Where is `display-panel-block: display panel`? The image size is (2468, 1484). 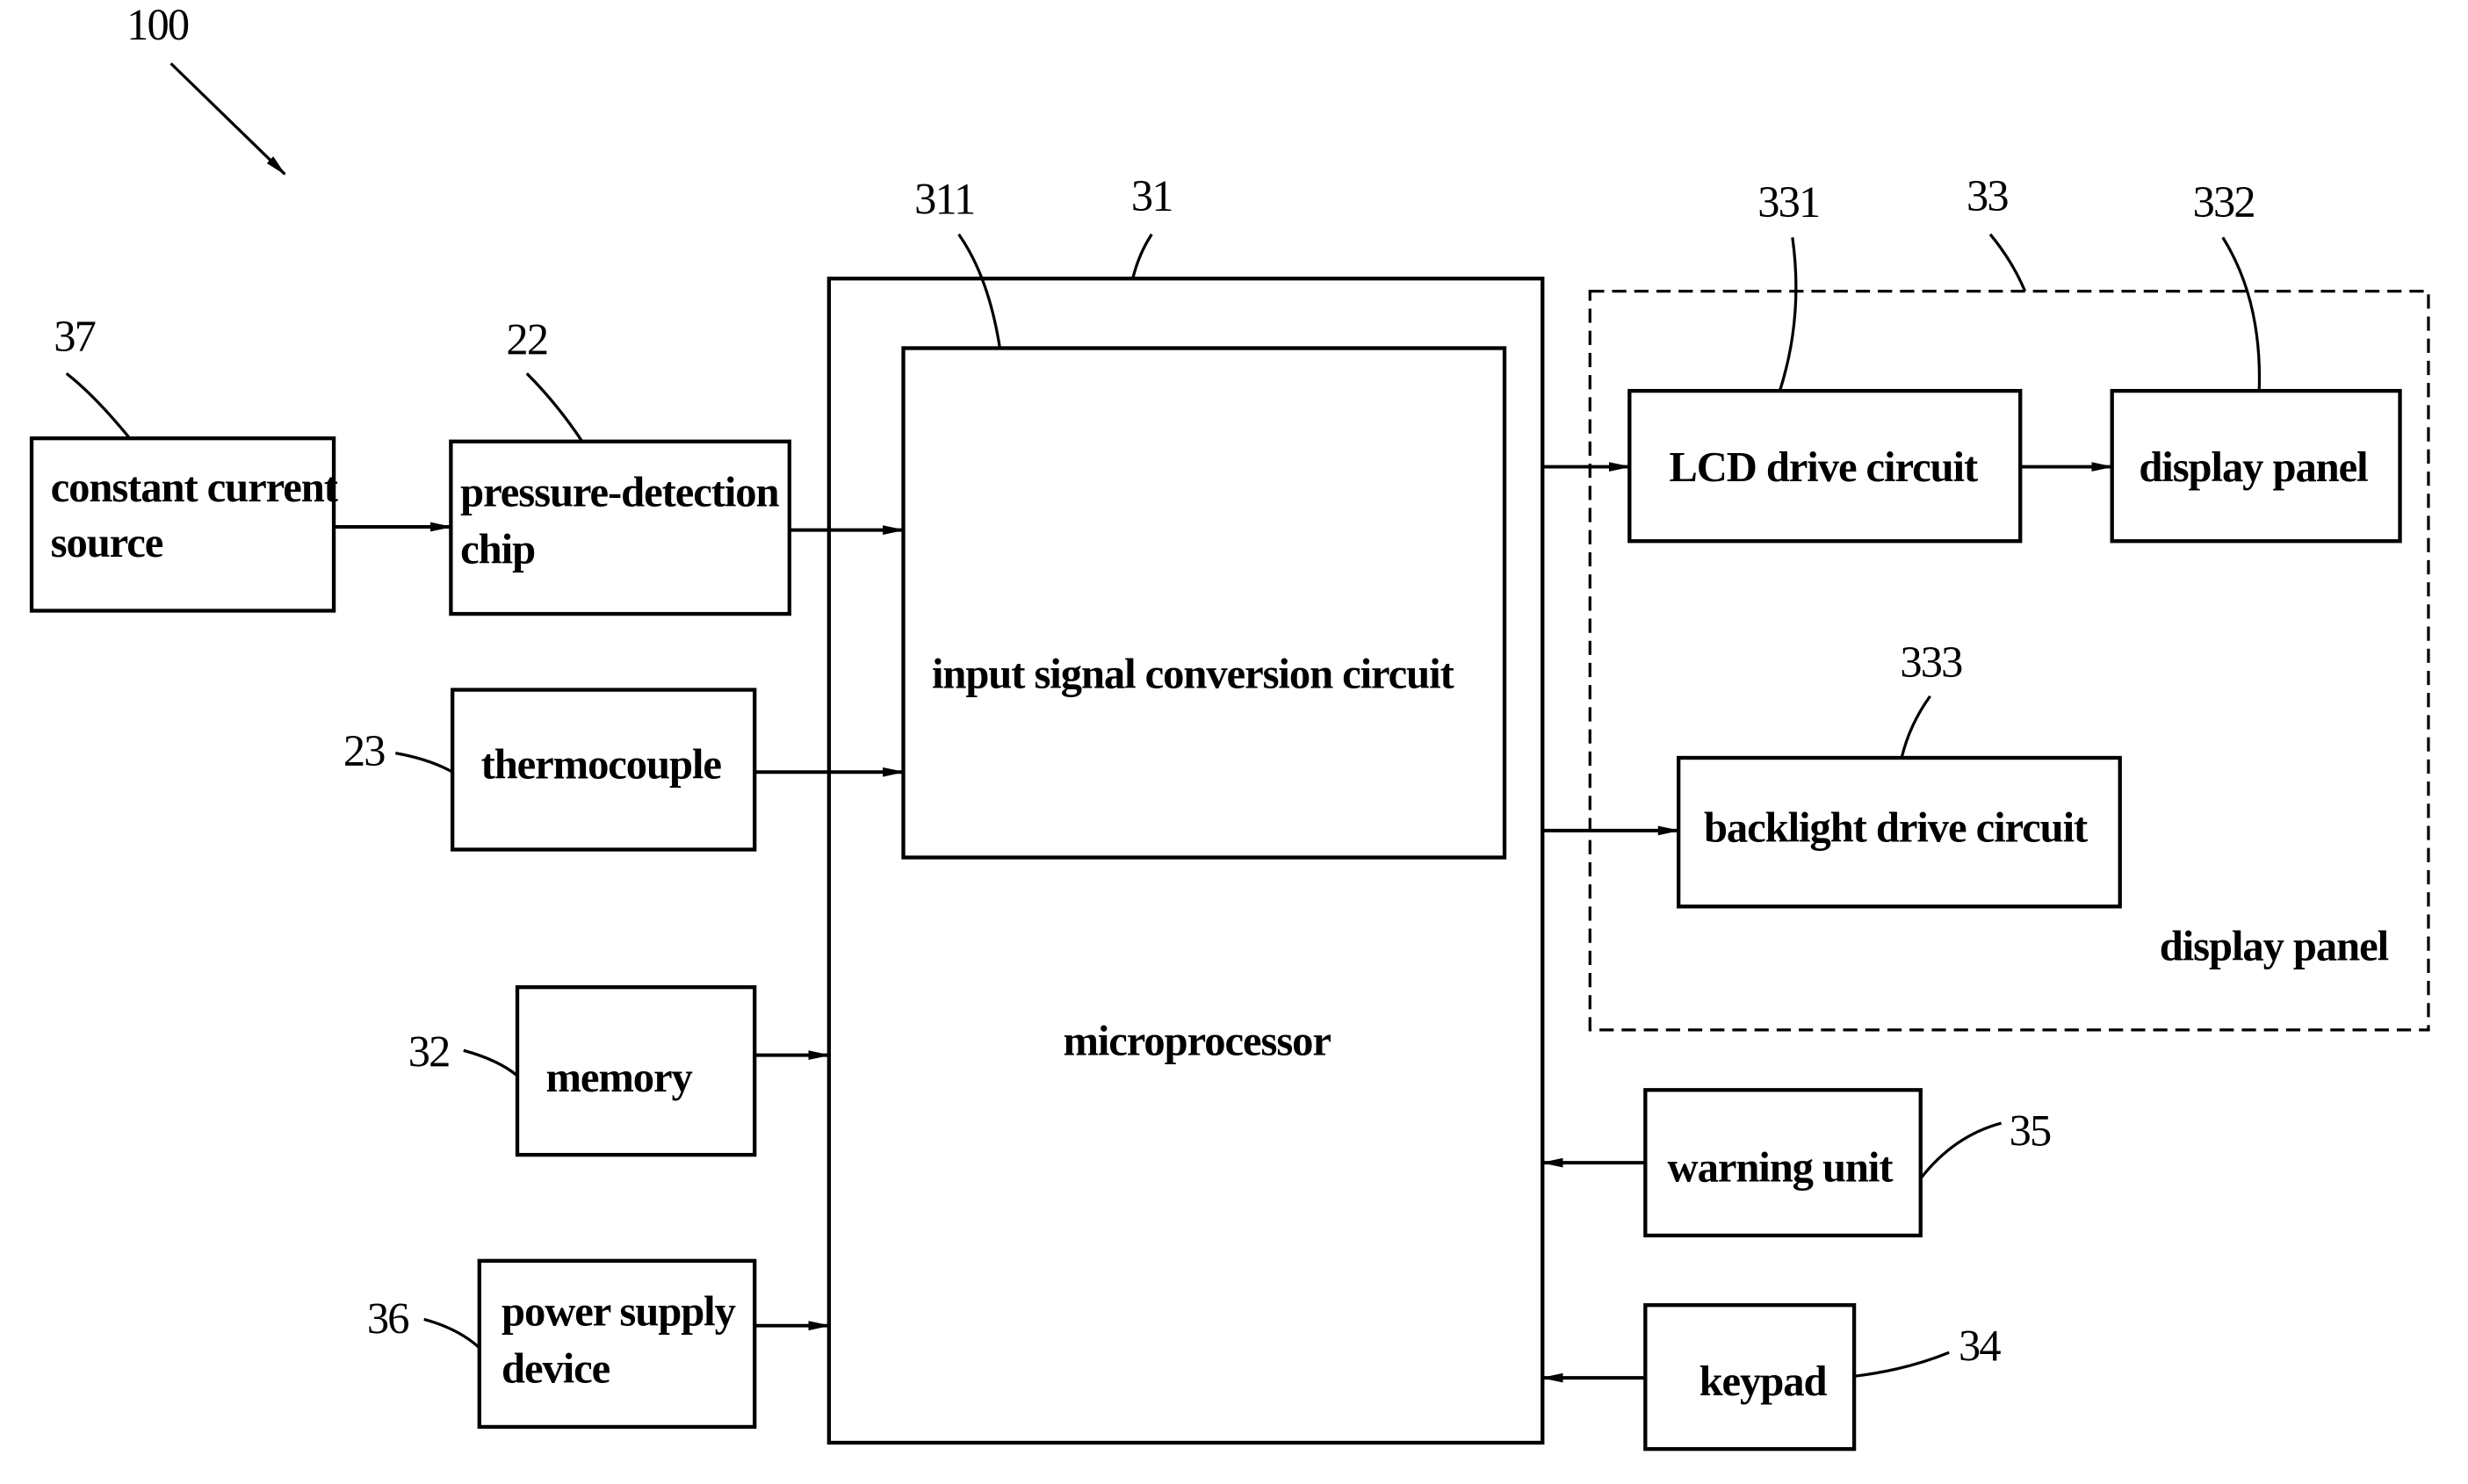
display-panel-block: display panel is located at coordinates (2256, 466).